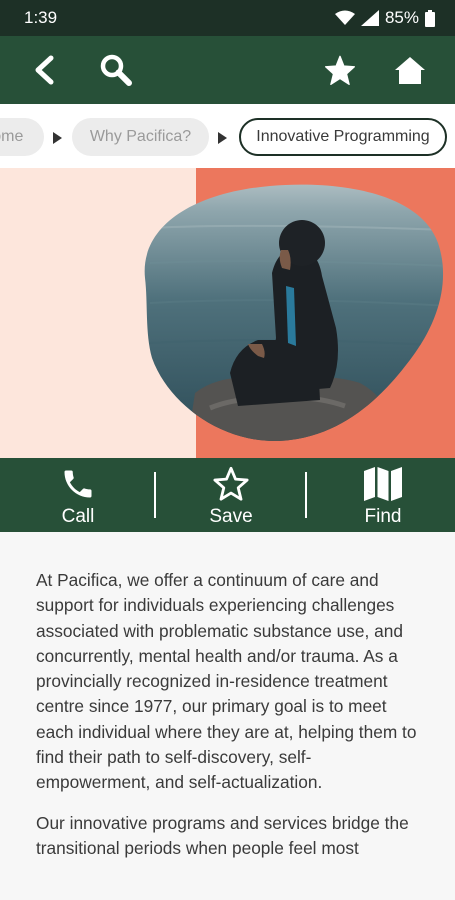  Describe the element at coordinates (12, 136) in the screenshot. I see `breadcrumb-label: Home` at that location.